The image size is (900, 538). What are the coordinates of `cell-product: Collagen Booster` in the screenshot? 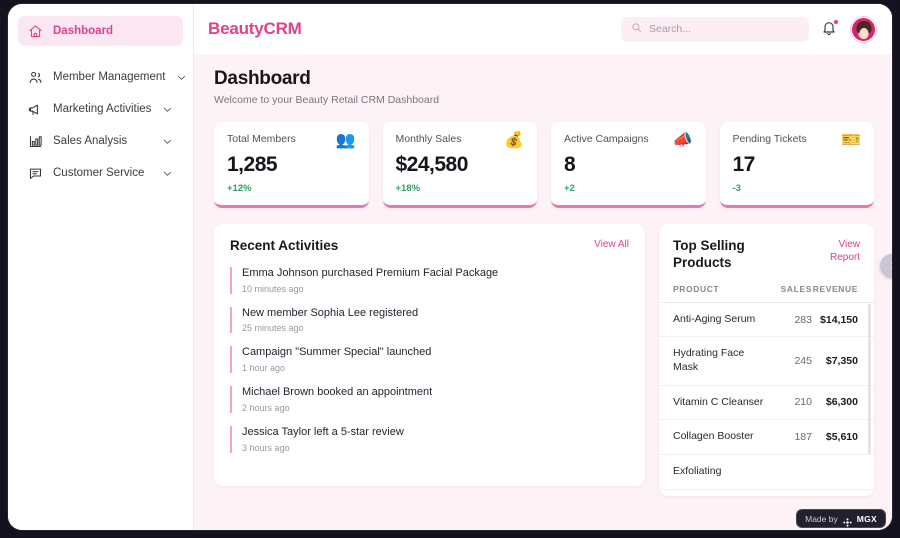 It's located at (712, 437).